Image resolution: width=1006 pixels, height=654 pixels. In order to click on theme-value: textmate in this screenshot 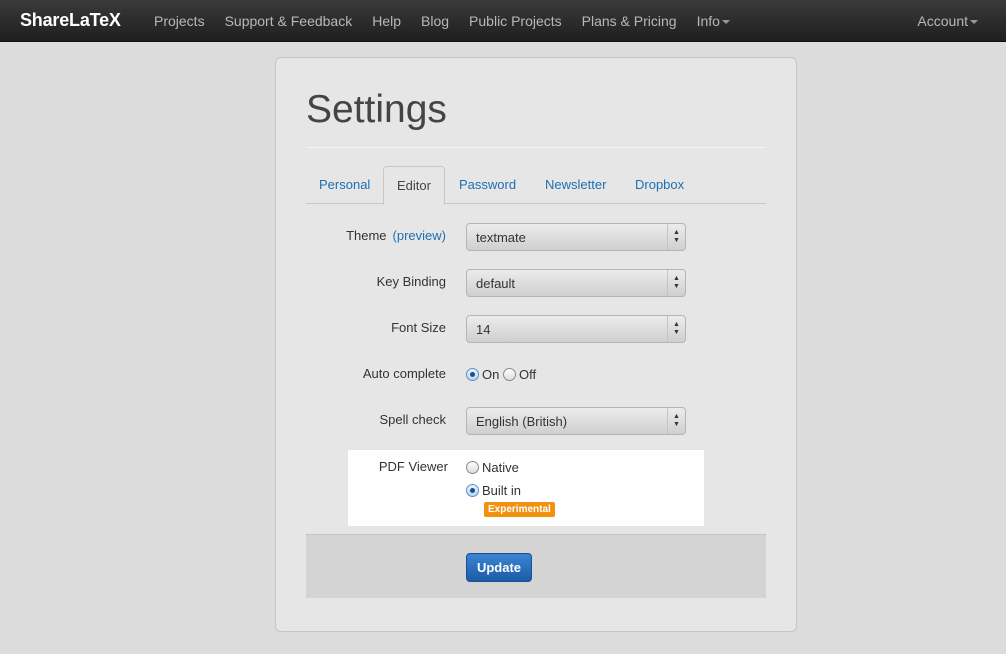, I will do `click(501, 237)`.